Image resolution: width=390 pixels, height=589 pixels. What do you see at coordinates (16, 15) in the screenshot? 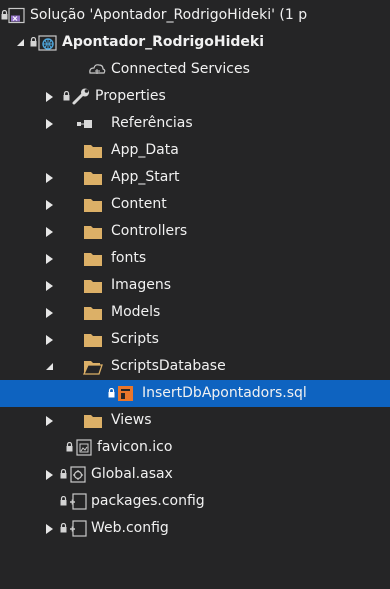
I see `solution-icon` at bounding box center [16, 15].